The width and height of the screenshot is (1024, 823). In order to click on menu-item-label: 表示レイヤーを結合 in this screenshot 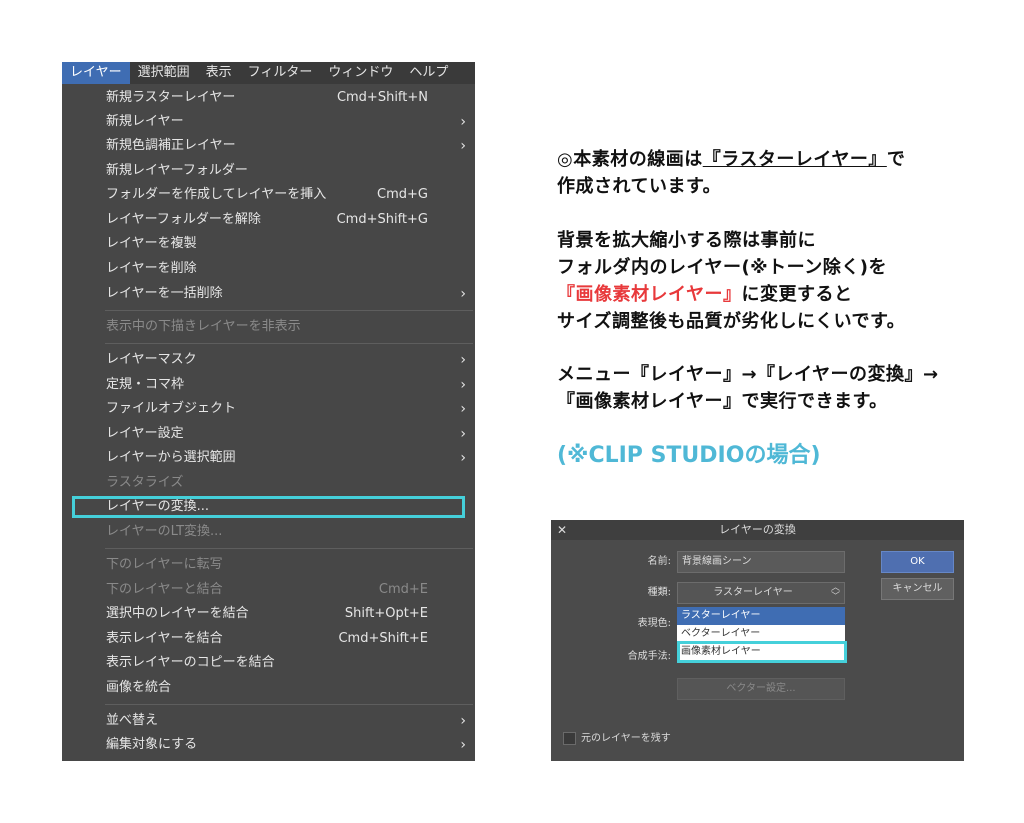, I will do `click(164, 638)`.